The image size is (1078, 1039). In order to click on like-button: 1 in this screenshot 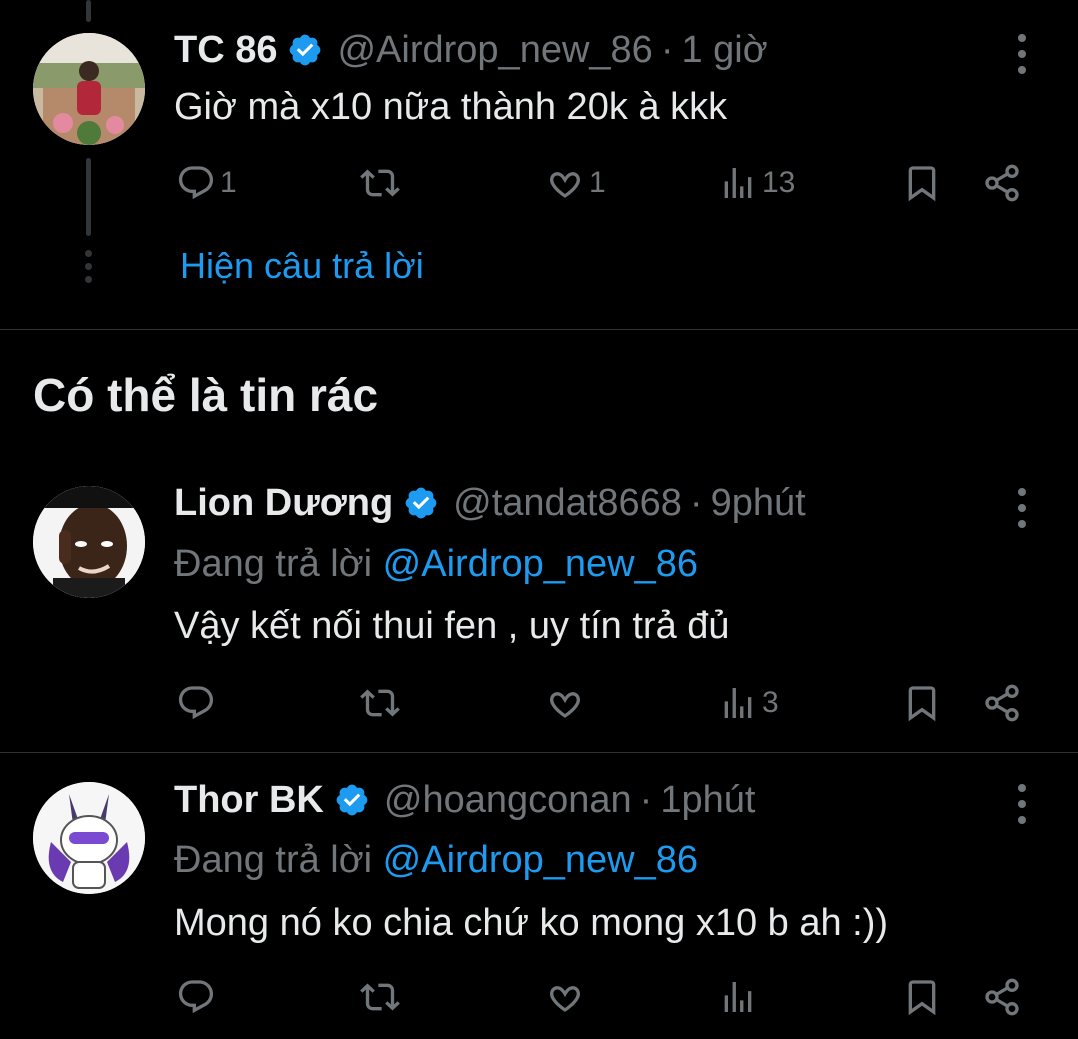, I will do `click(575, 183)`.